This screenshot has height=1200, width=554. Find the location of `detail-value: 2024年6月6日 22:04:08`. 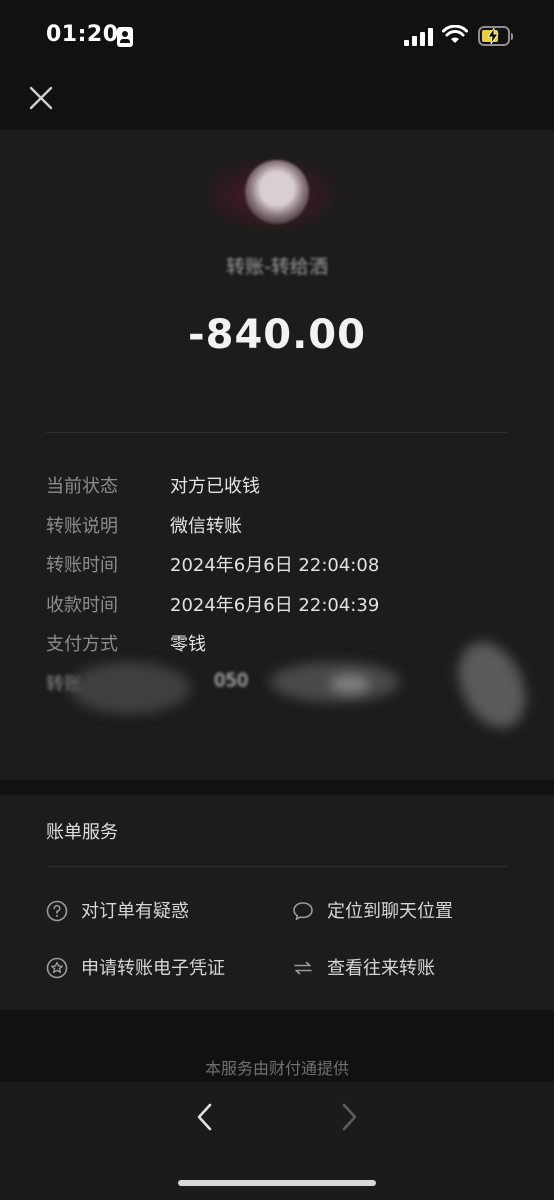

detail-value: 2024年6月6日 22:04:08 is located at coordinates (275, 565).